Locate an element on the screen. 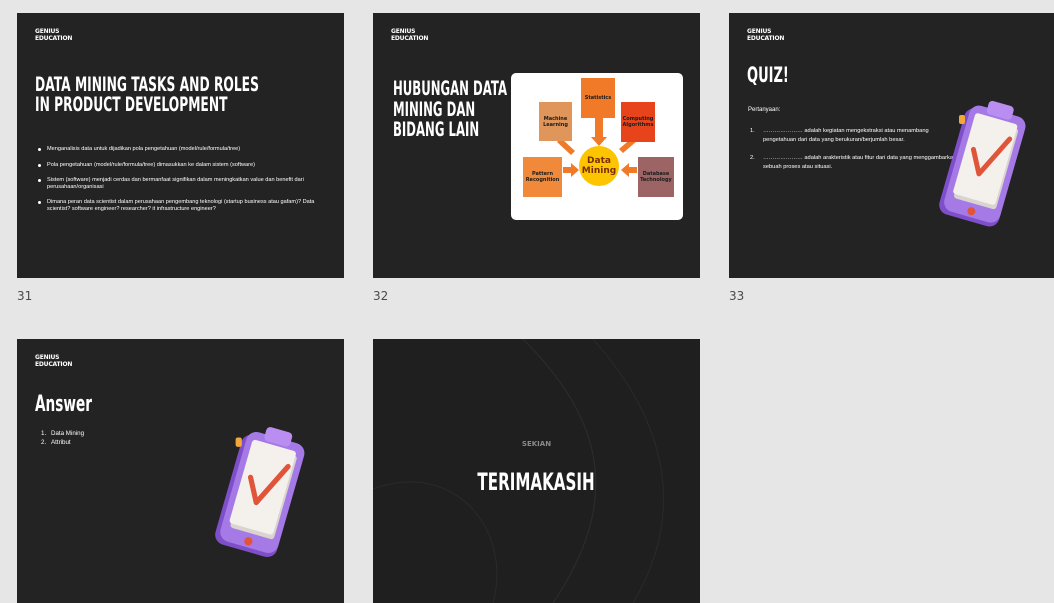  arrow-database is located at coordinates (629, 170).